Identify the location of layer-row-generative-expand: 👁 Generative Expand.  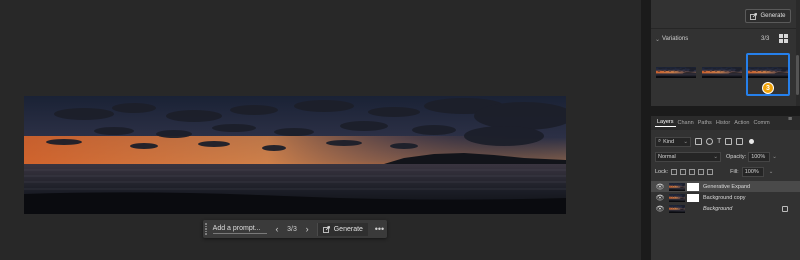
(725, 186).